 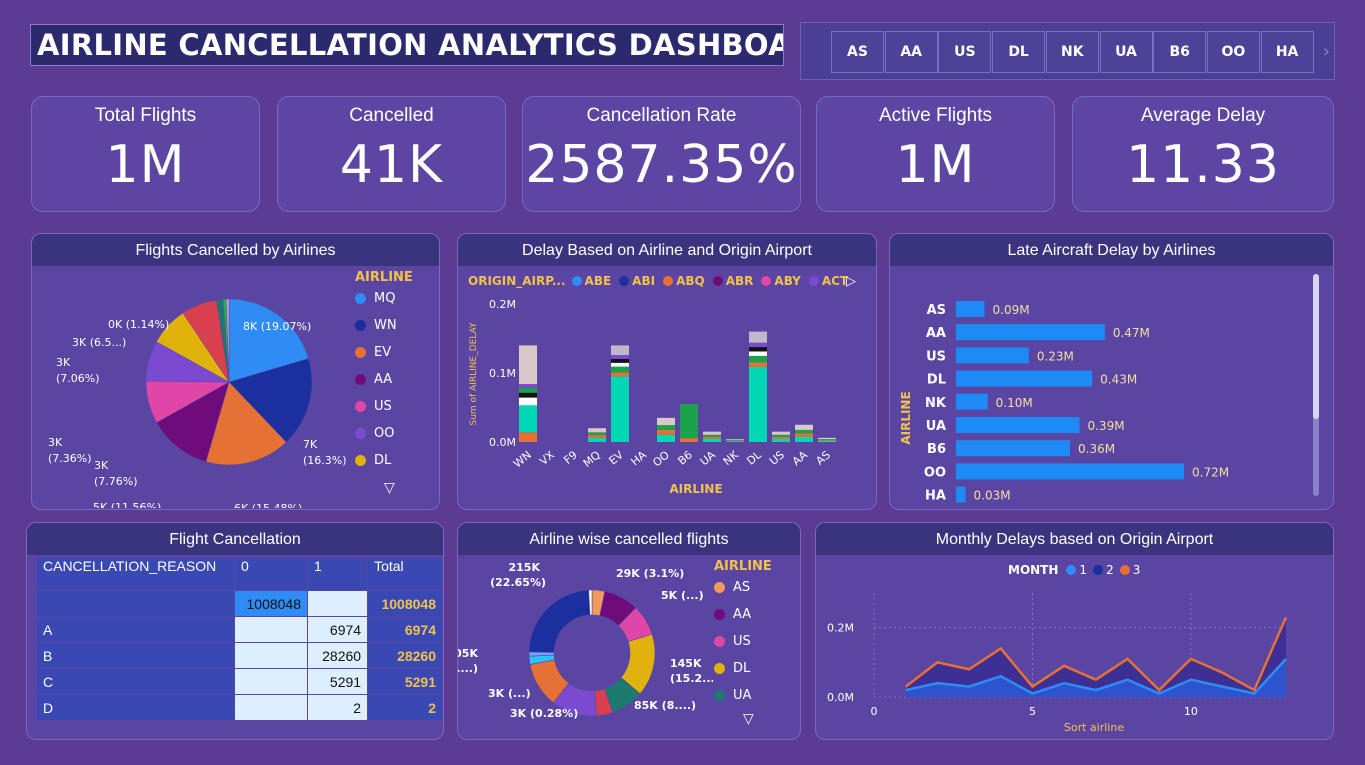 I want to click on data-label: 0.47M, so click(x=1131, y=333).